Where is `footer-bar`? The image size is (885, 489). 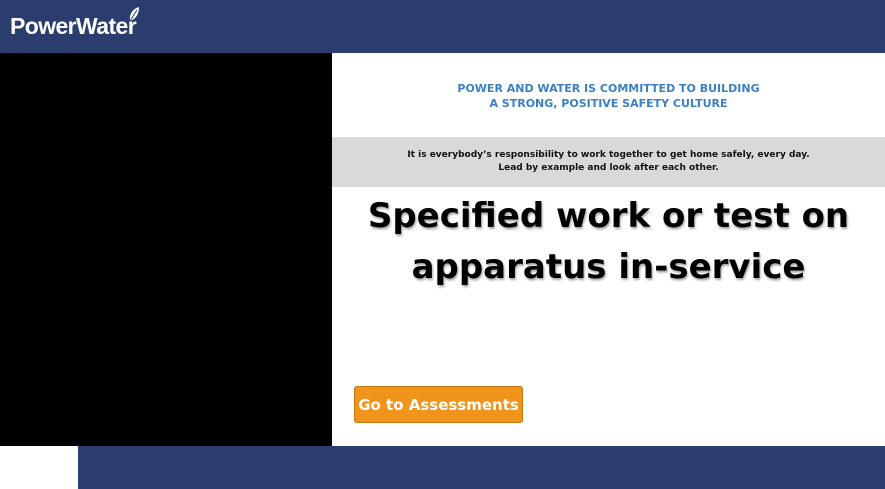
footer-bar is located at coordinates (481, 467).